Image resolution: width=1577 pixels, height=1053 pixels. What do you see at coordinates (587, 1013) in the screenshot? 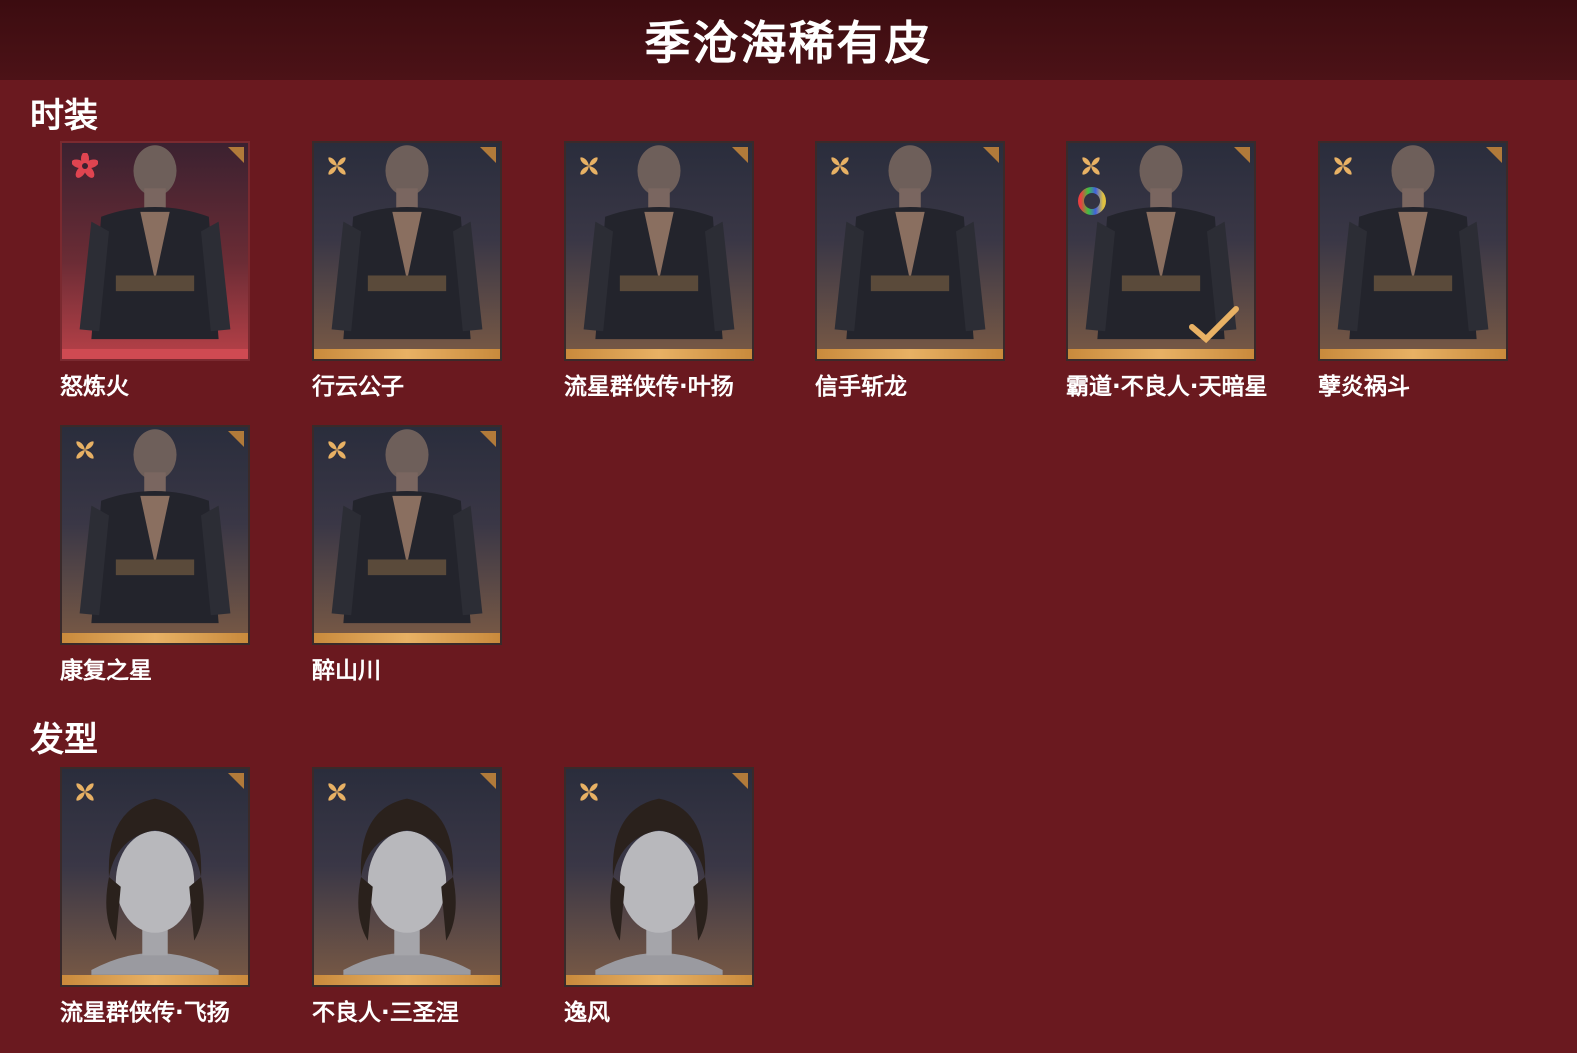
I see `skin-name: 逸风` at bounding box center [587, 1013].